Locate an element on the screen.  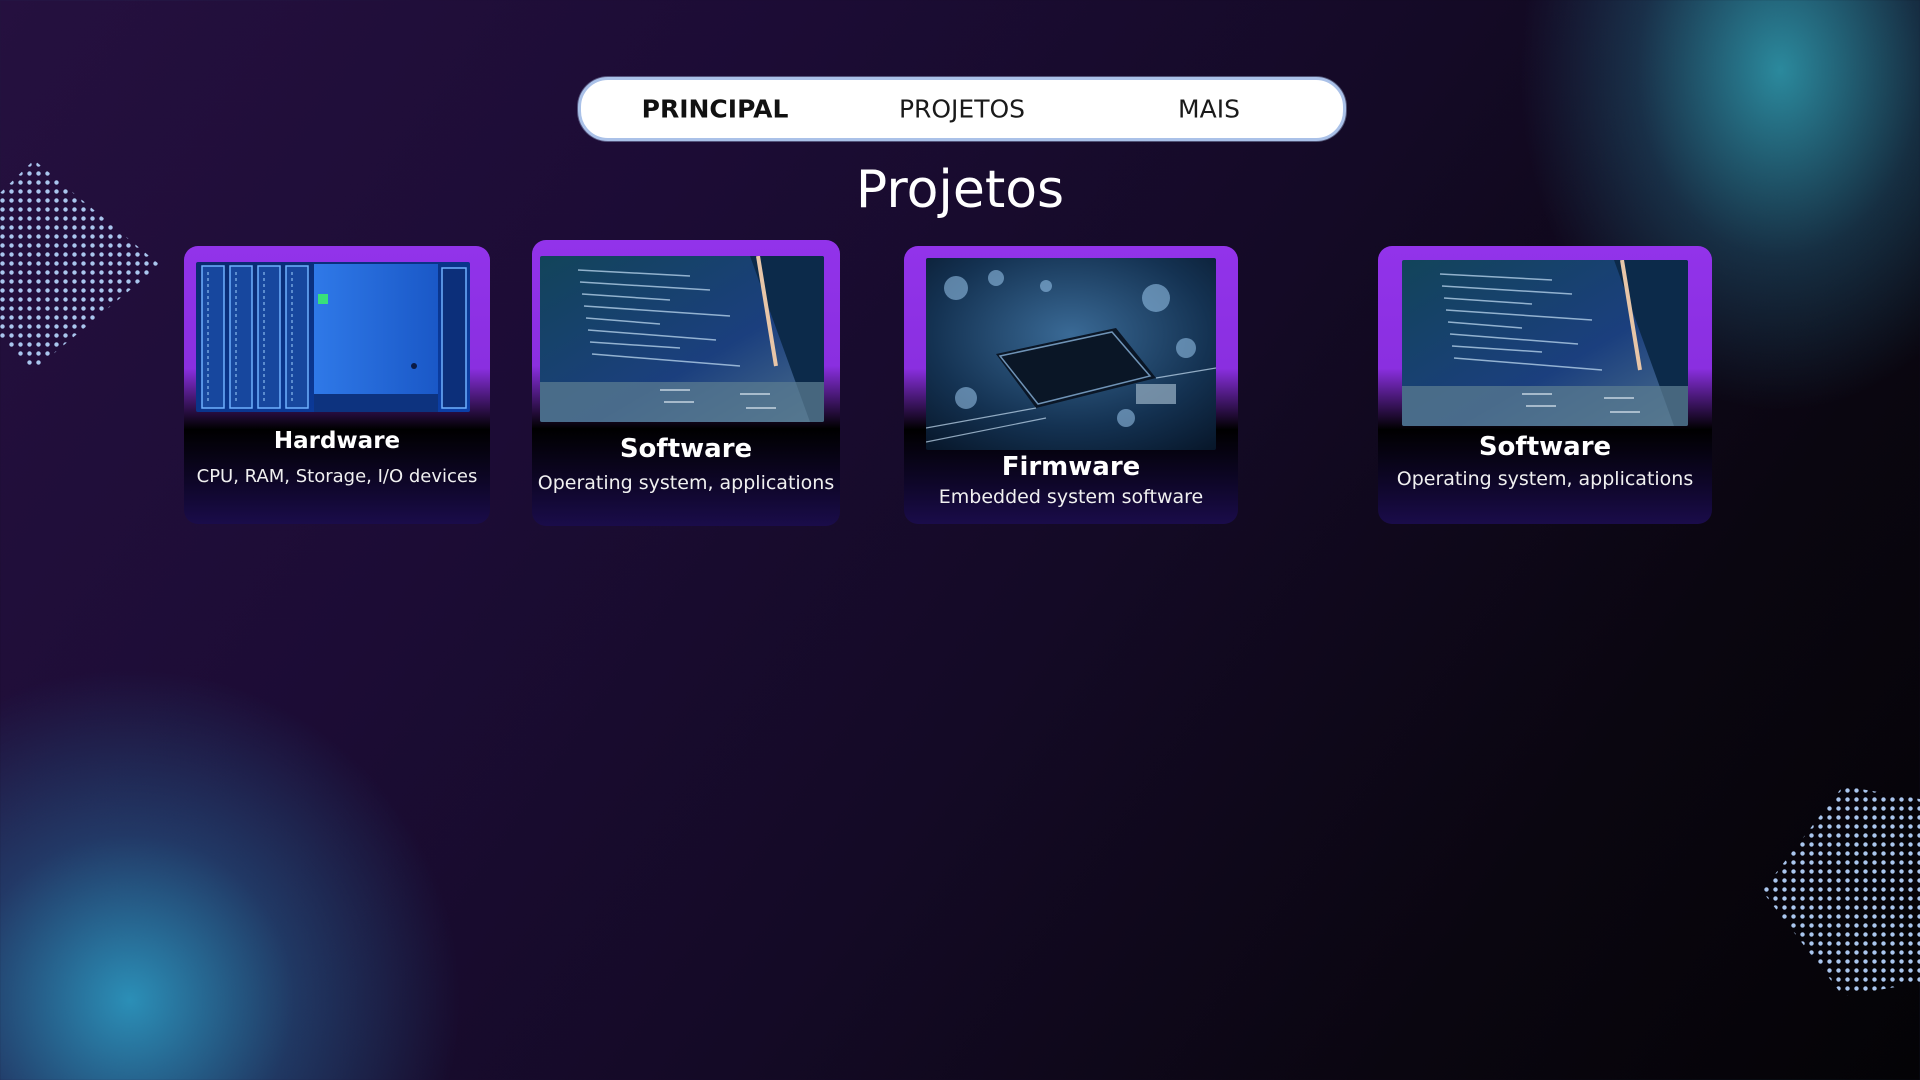
nav-item-projetos: PROJETOS is located at coordinates (962, 109).